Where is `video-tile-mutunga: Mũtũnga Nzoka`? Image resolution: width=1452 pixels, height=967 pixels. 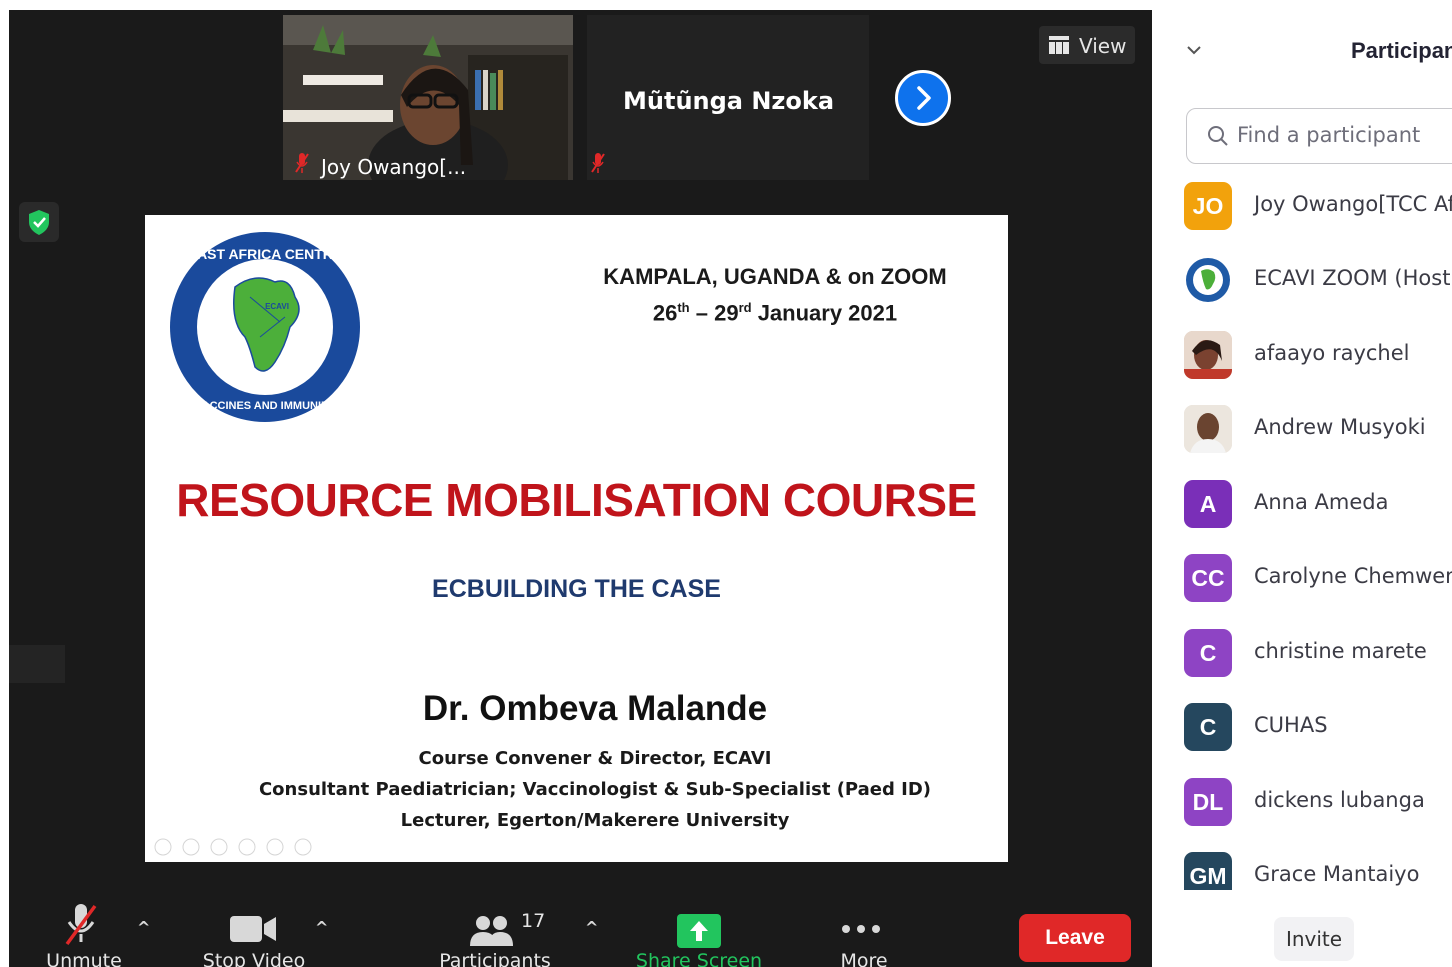
video-tile-mutunga: Mũtũnga Nzoka is located at coordinates (728, 97).